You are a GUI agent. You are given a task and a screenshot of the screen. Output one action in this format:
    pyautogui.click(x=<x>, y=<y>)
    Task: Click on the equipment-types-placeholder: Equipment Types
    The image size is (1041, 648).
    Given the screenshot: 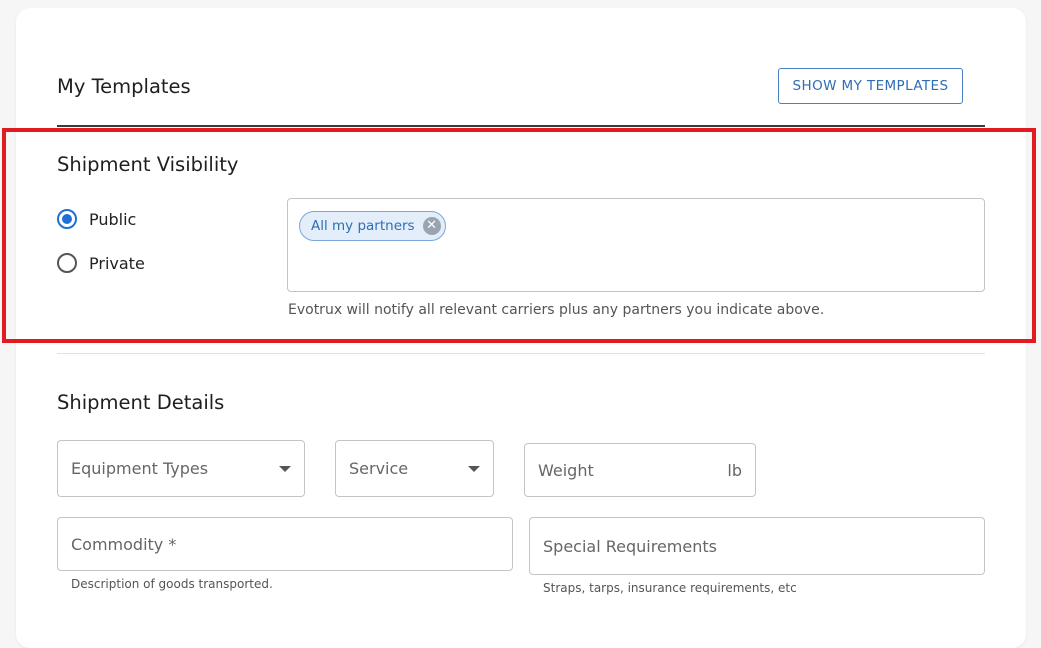 What is the action you would take?
    pyautogui.click(x=140, y=468)
    